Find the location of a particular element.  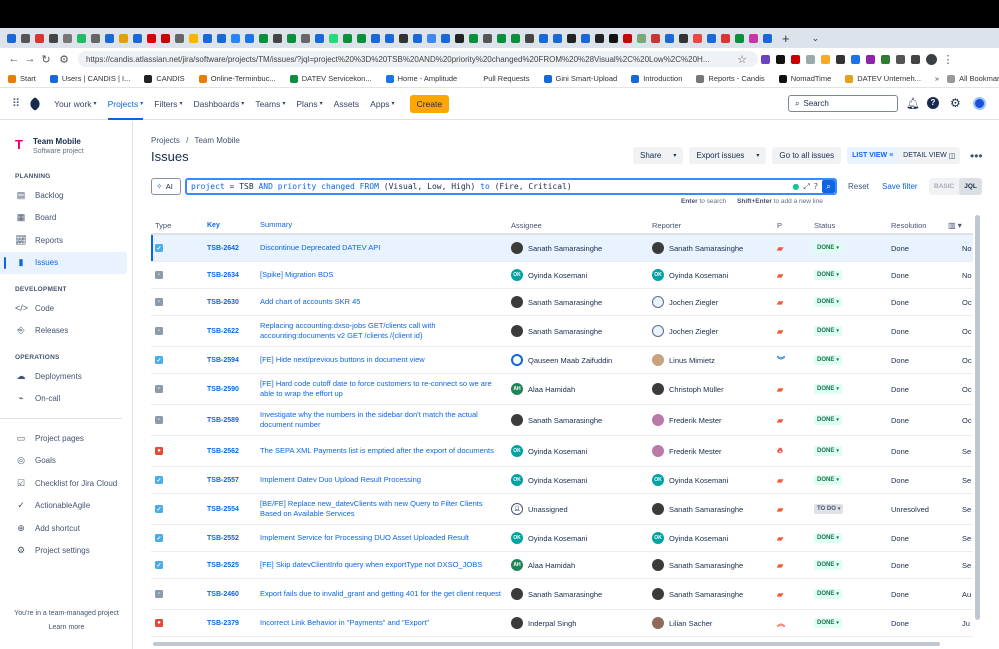

sidebar-item-issues: ▮ Issues is located at coordinates (63, 262).